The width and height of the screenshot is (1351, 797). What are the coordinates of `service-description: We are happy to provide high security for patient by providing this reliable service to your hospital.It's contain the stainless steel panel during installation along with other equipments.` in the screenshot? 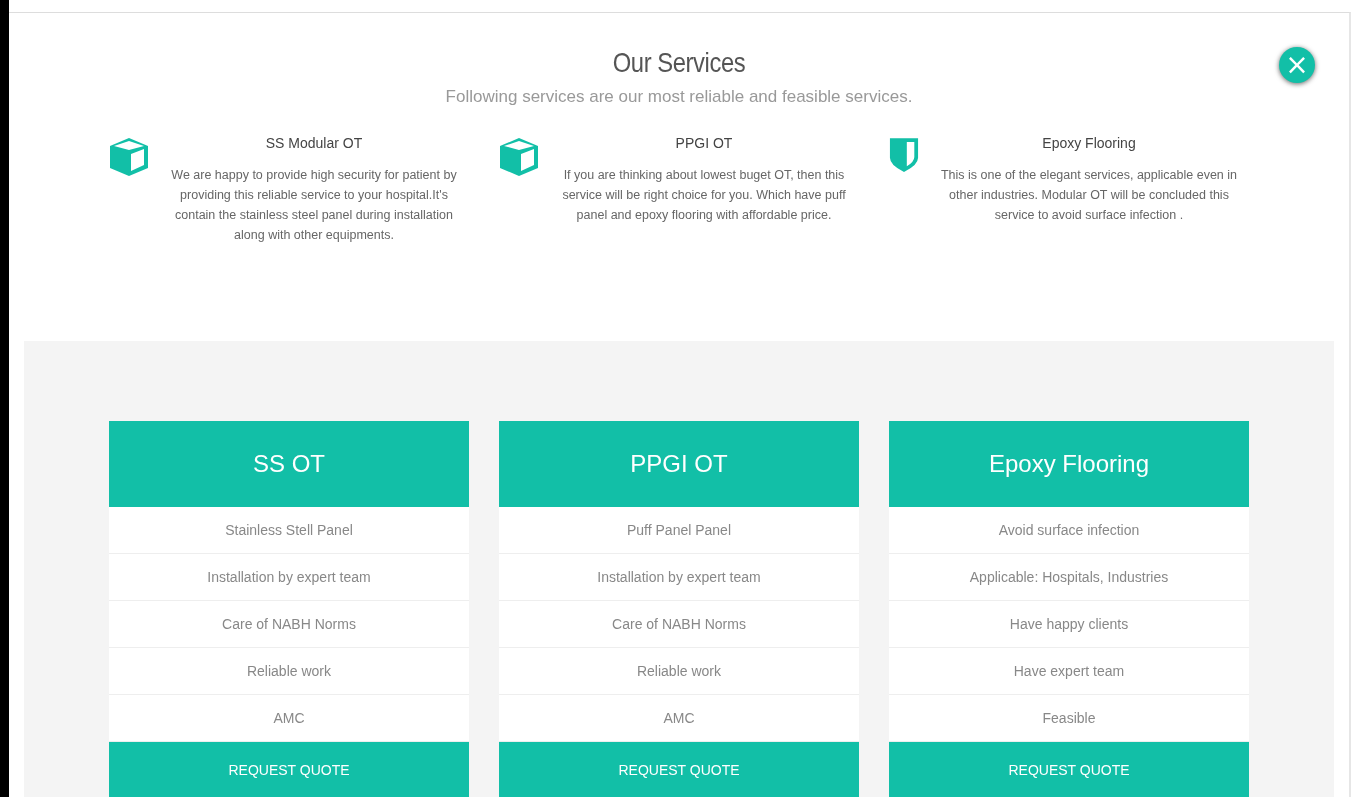 It's located at (314, 205).